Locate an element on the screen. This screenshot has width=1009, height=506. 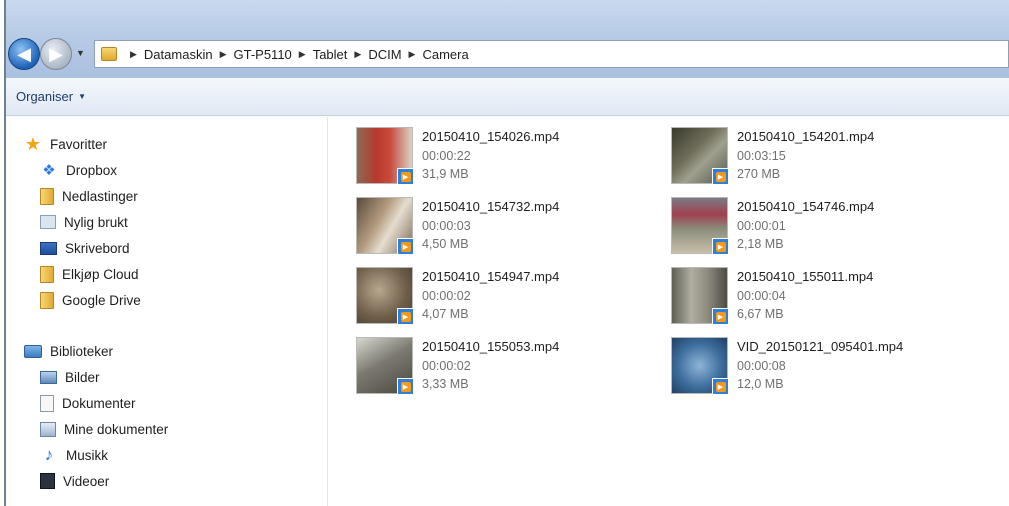
documents-icon is located at coordinates (47, 403).